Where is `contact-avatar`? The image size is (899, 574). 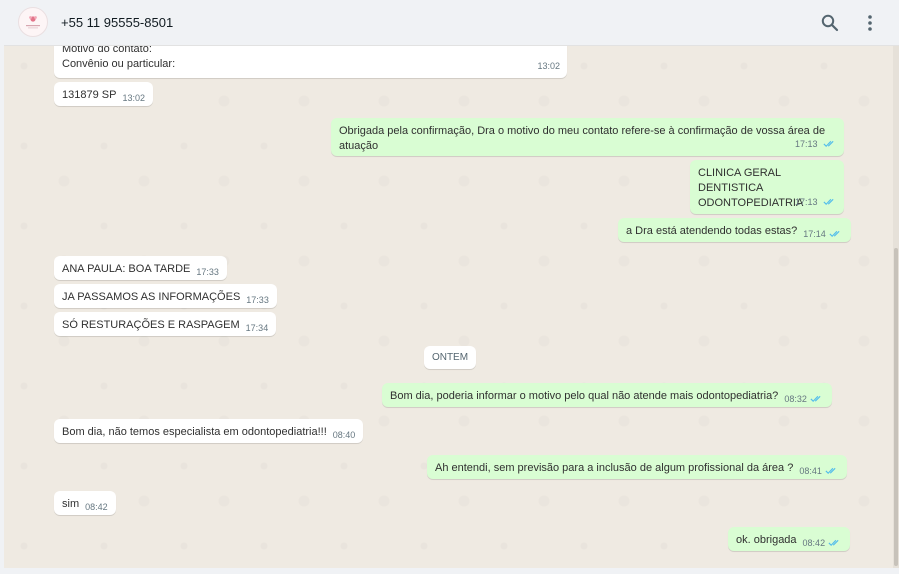
contact-avatar is located at coordinates (33, 22).